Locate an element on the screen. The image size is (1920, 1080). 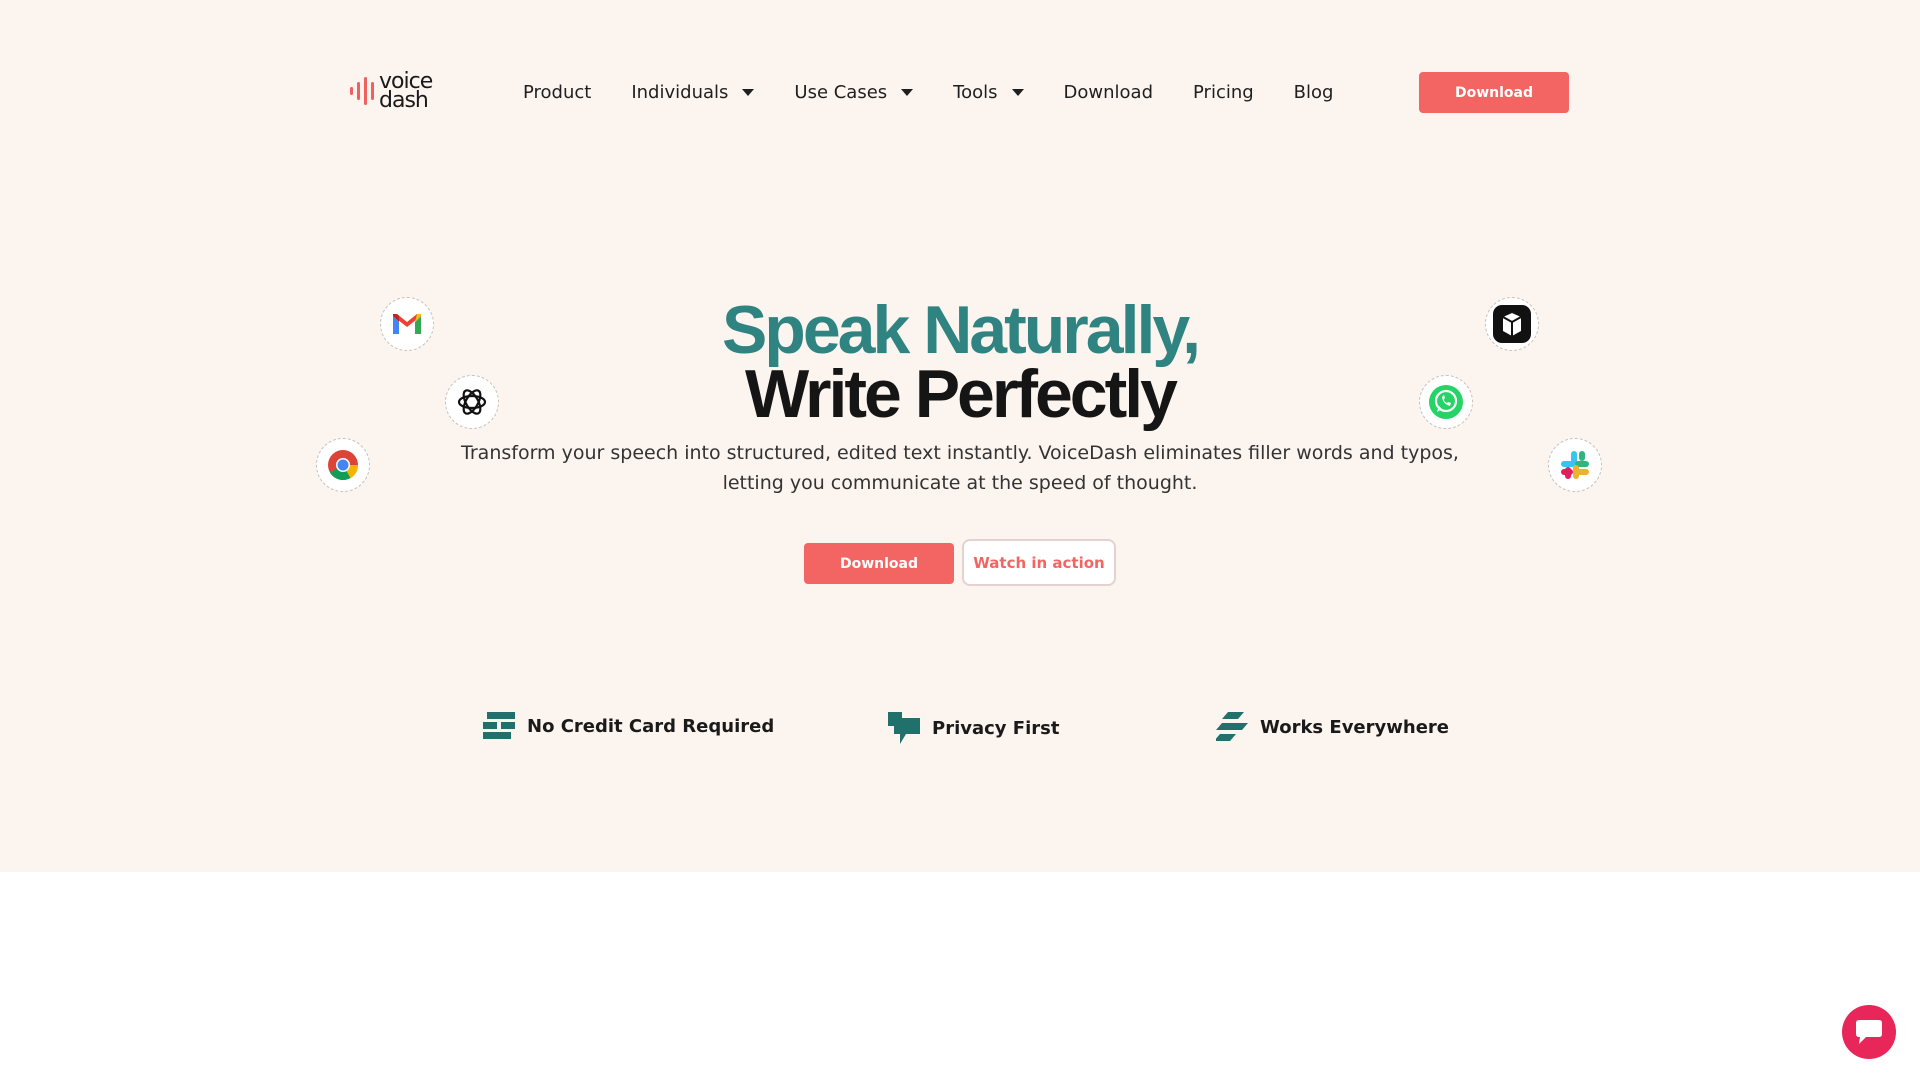
nav-tools: Tools is located at coordinates (988, 92).